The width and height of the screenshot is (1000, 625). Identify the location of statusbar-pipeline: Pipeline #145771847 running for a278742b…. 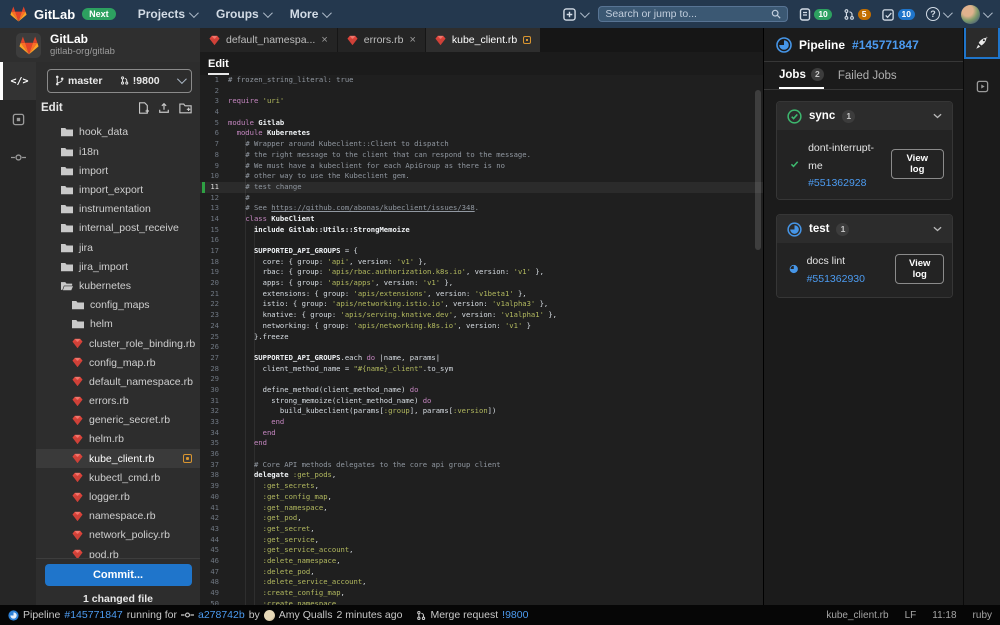
(205, 615).